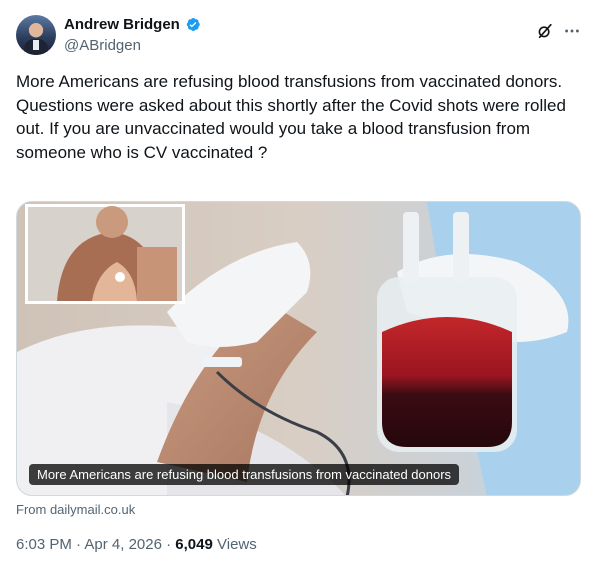  Describe the element at coordinates (572, 31) in the screenshot. I see `more-icon` at that location.